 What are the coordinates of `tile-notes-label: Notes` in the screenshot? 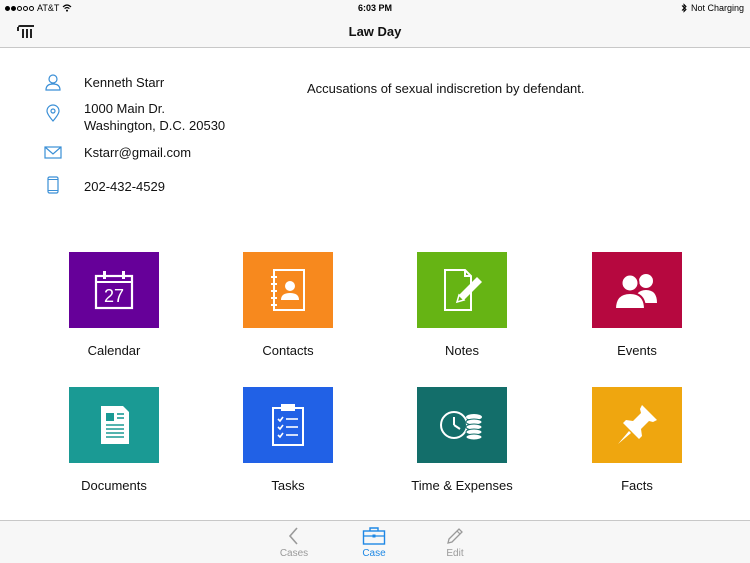 It's located at (462, 350).